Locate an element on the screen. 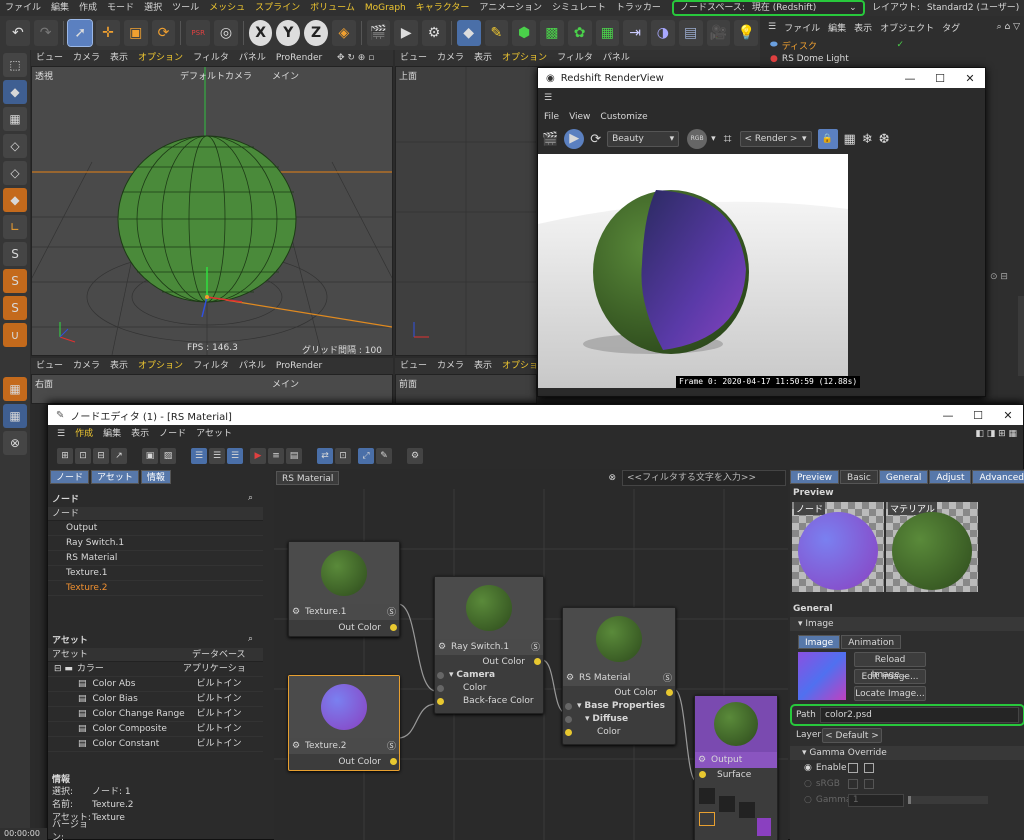 Image resolution: width=1024 pixels, height=840 pixels. node-texture-2: ⚙ Texture.2 Ⓢ Out Color is located at coordinates (344, 723).